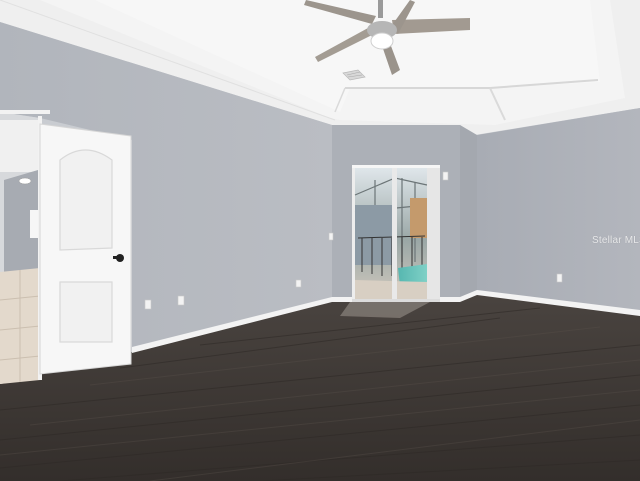 The width and height of the screenshot is (640, 481). What do you see at coordinates (85, 249) in the screenshot?
I see `interior-door` at bounding box center [85, 249].